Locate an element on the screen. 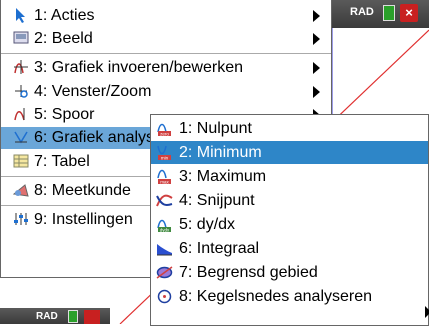 This screenshot has height=326, width=429. submenu-item-label: 2: Minimum is located at coordinates (220, 152).